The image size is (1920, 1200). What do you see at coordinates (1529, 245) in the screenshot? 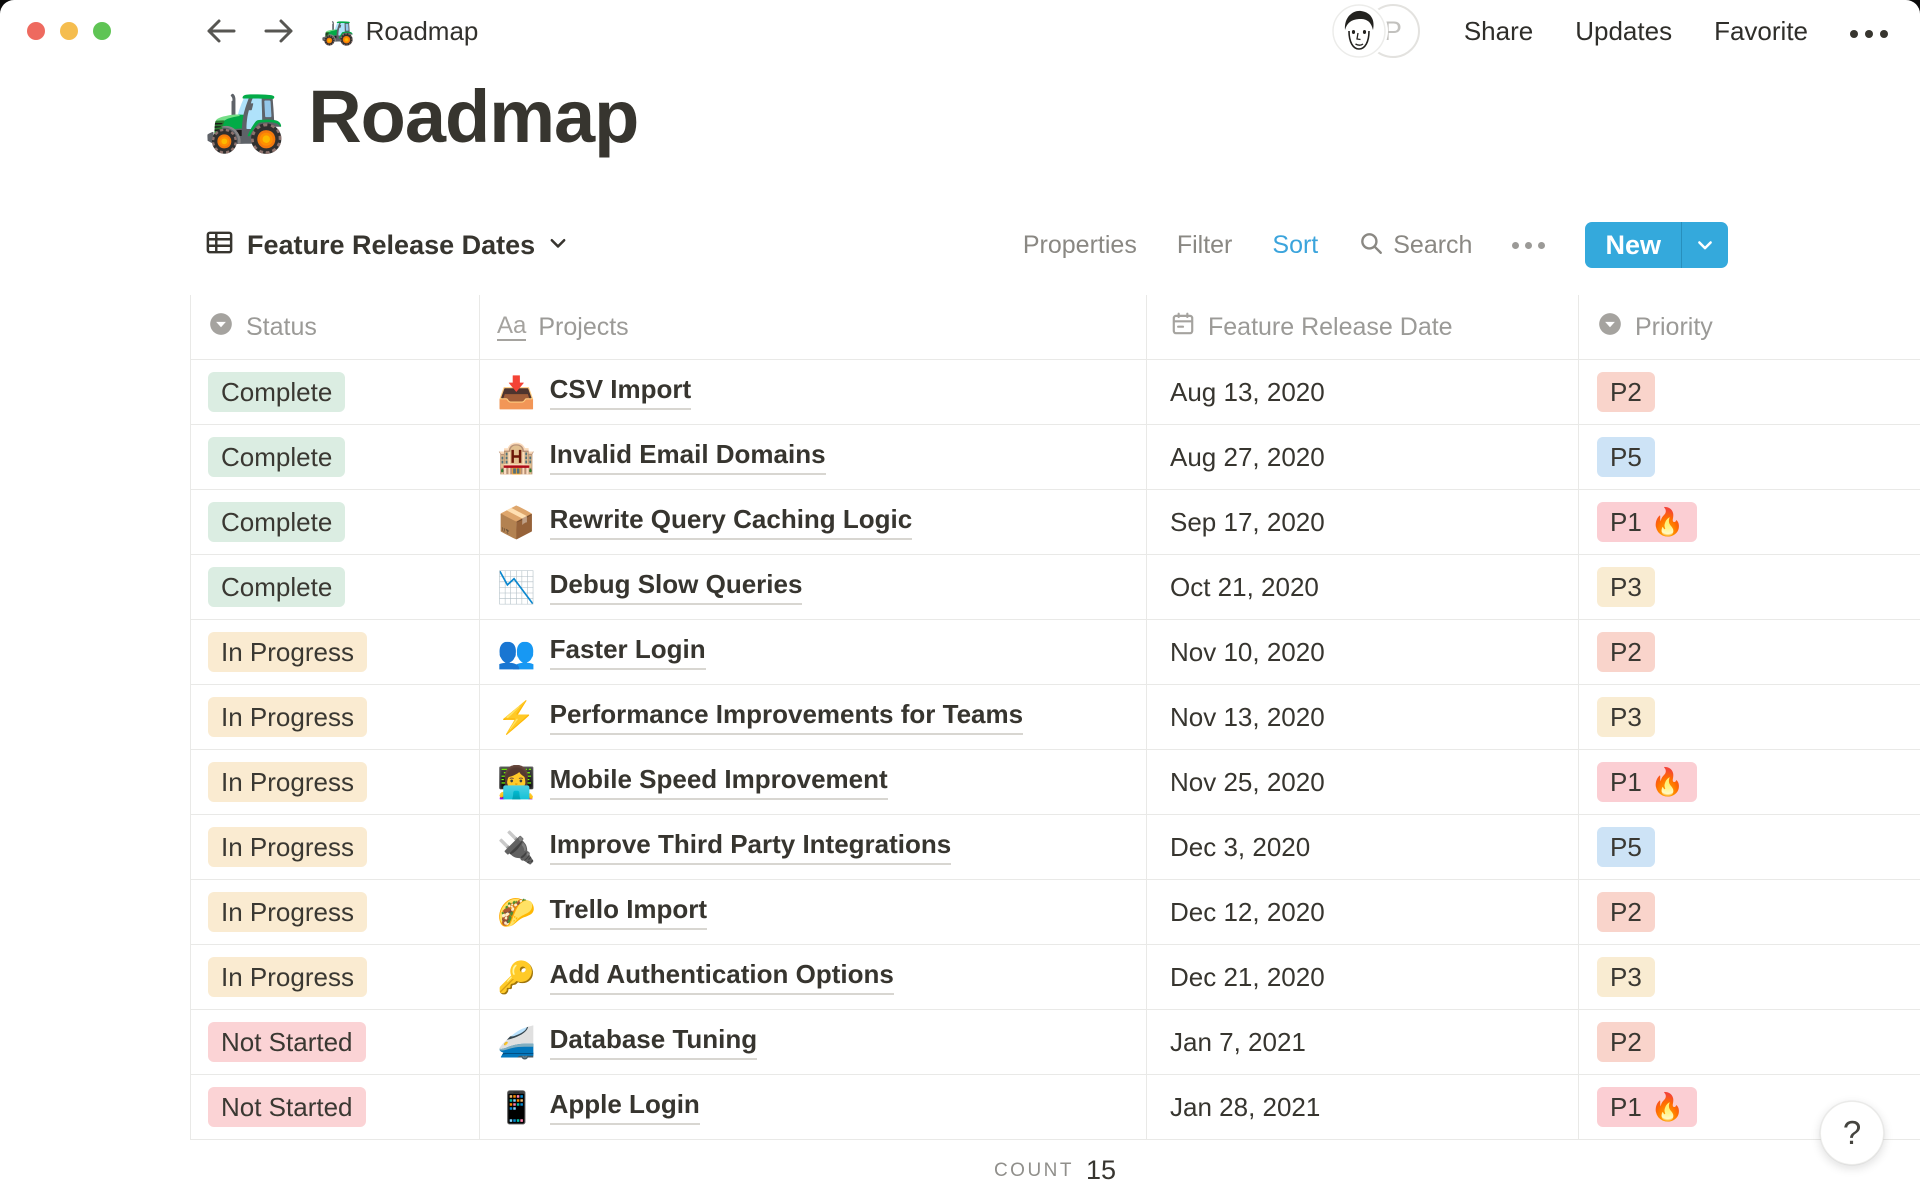
I see `view-options-icon` at bounding box center [1529, 245].